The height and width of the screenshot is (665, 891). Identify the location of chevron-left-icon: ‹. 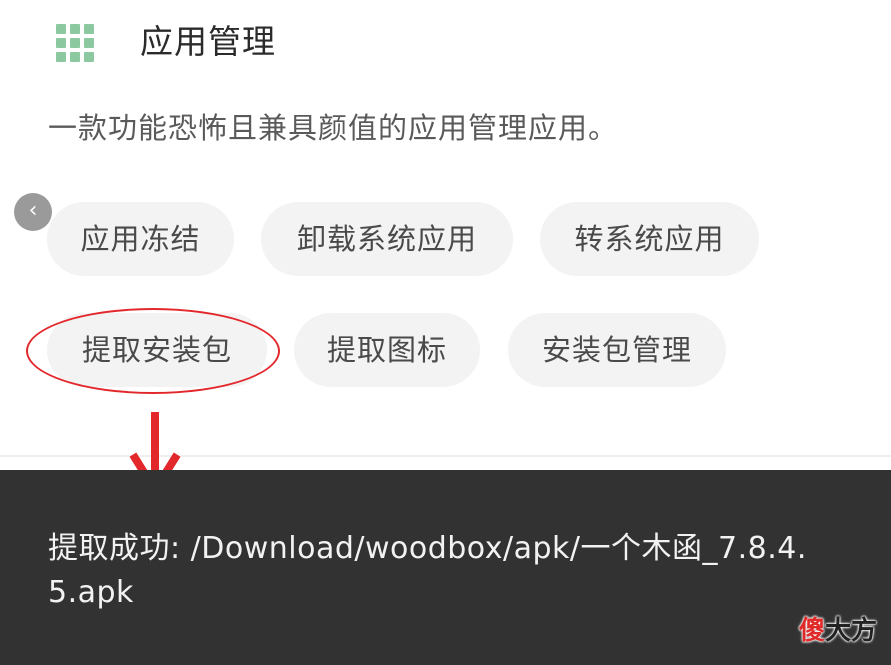
(33, 210).